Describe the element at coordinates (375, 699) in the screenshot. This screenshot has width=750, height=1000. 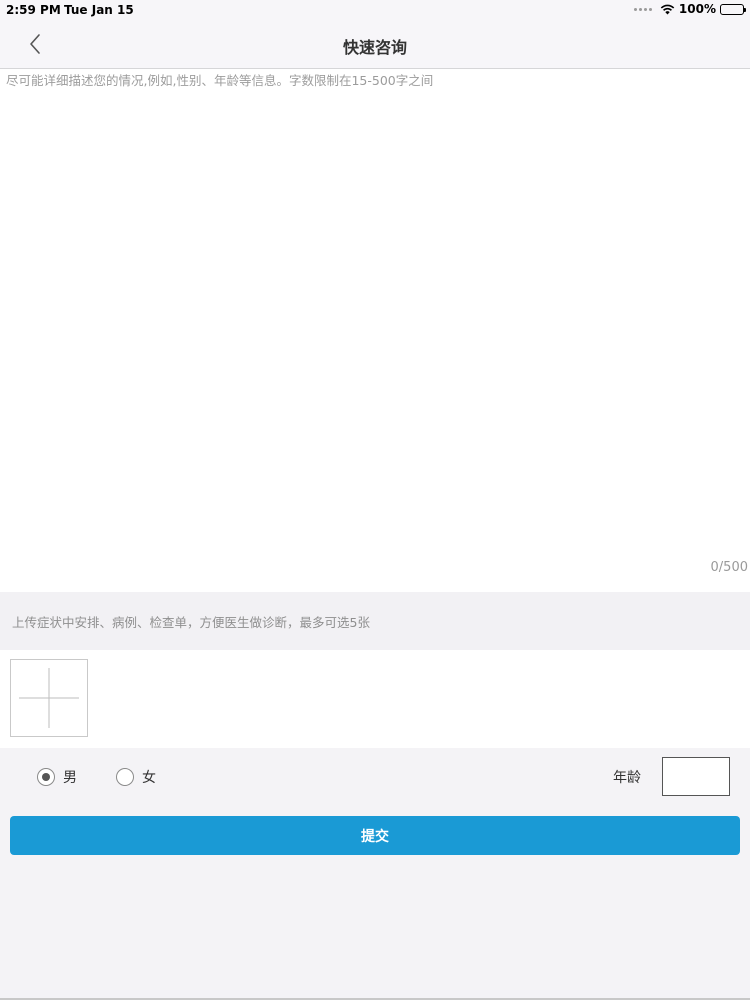
I see `photo-upload-section` at that location.